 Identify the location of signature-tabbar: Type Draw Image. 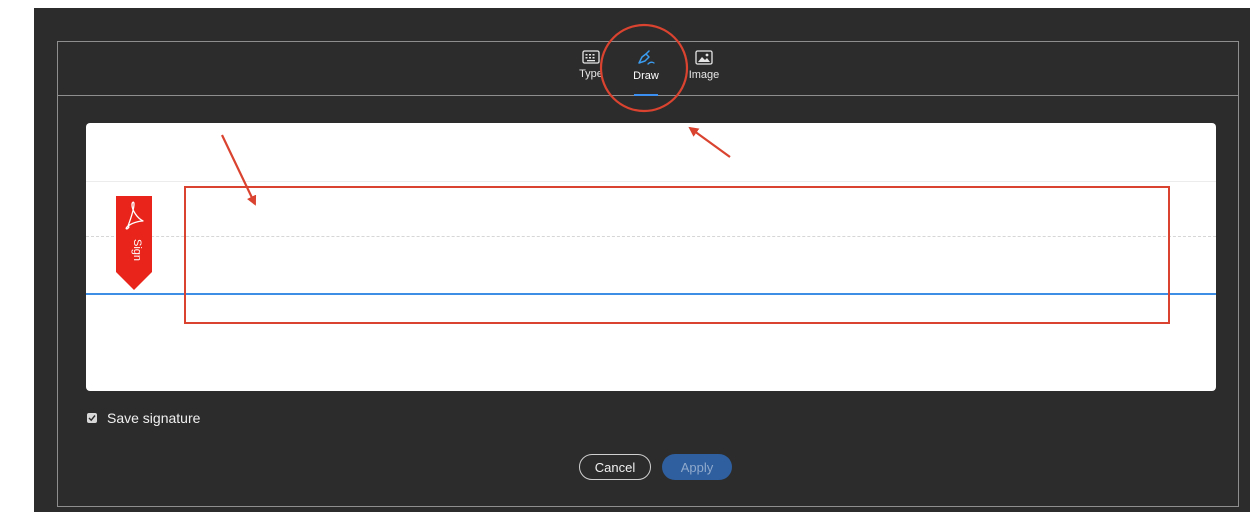
(648, 69).